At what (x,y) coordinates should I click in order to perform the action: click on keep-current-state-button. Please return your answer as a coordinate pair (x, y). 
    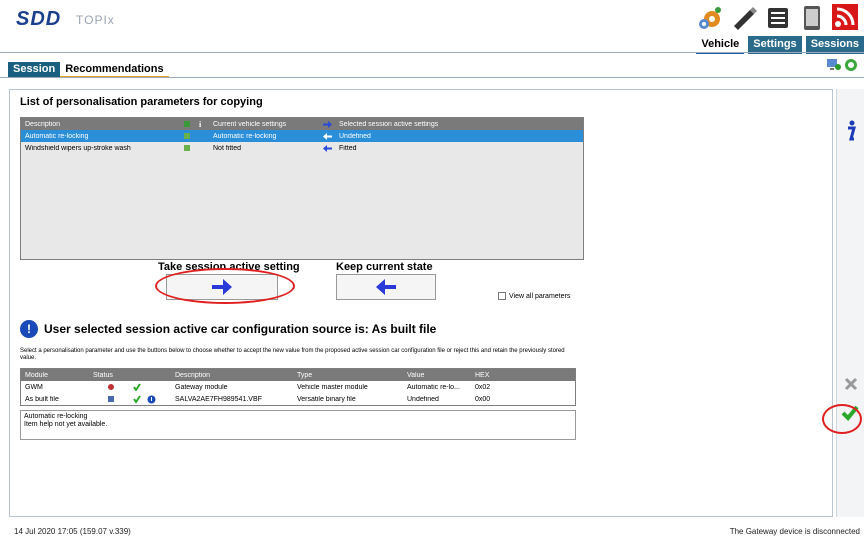
    Looking at the image, I should click on (386, 287).